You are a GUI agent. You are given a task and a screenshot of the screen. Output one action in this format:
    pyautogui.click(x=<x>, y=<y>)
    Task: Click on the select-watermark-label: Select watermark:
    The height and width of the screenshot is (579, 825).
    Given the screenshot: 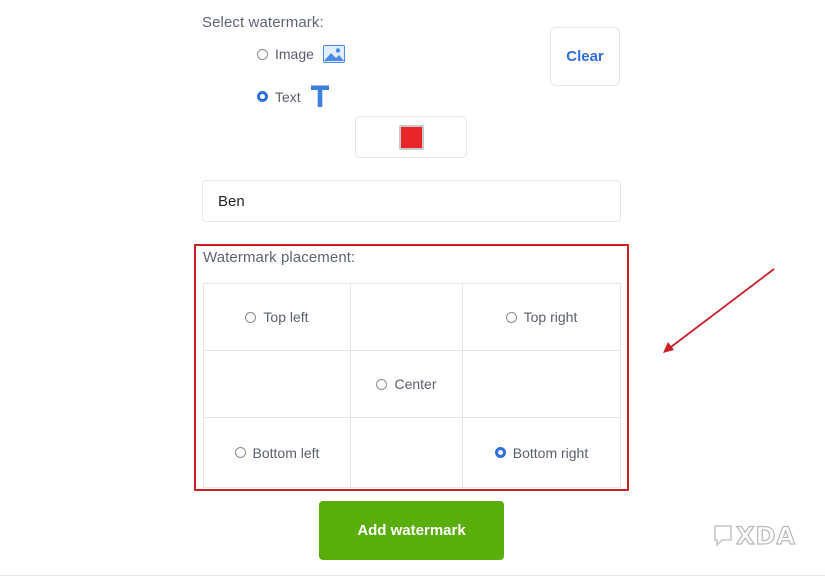 What is the action you would take?
    pyautogui.click(x=263, y=22)
    